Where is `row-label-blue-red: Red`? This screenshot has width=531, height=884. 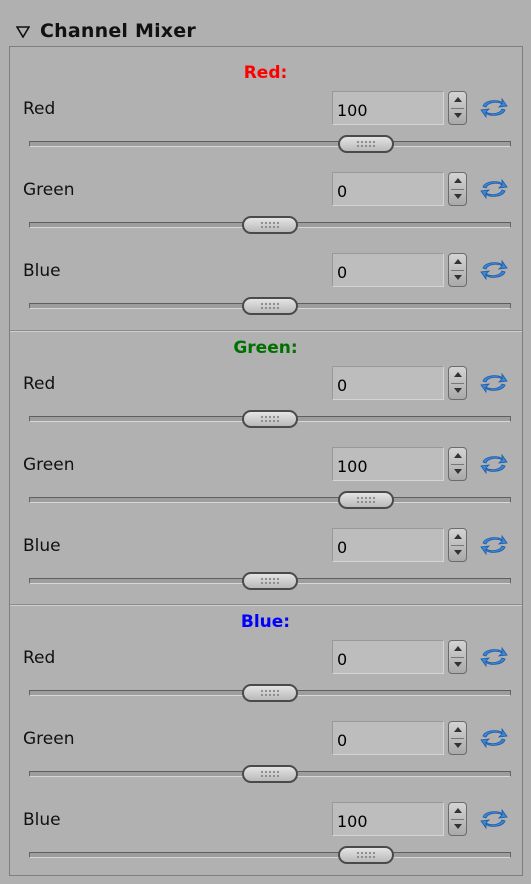
row-label-blue-red: Red is located at coordinates (39, 658).